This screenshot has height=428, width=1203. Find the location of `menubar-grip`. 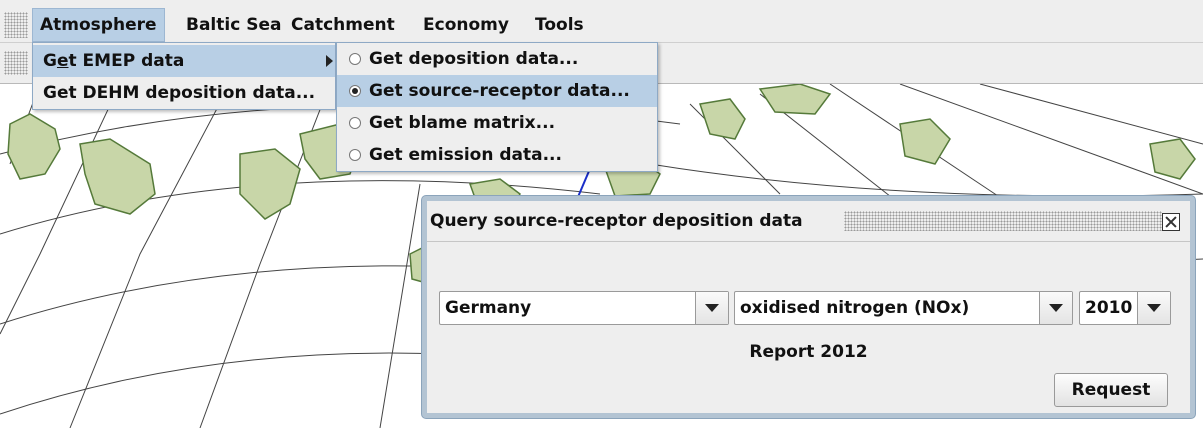

menubar-grip is located at coordinates (16, 25).